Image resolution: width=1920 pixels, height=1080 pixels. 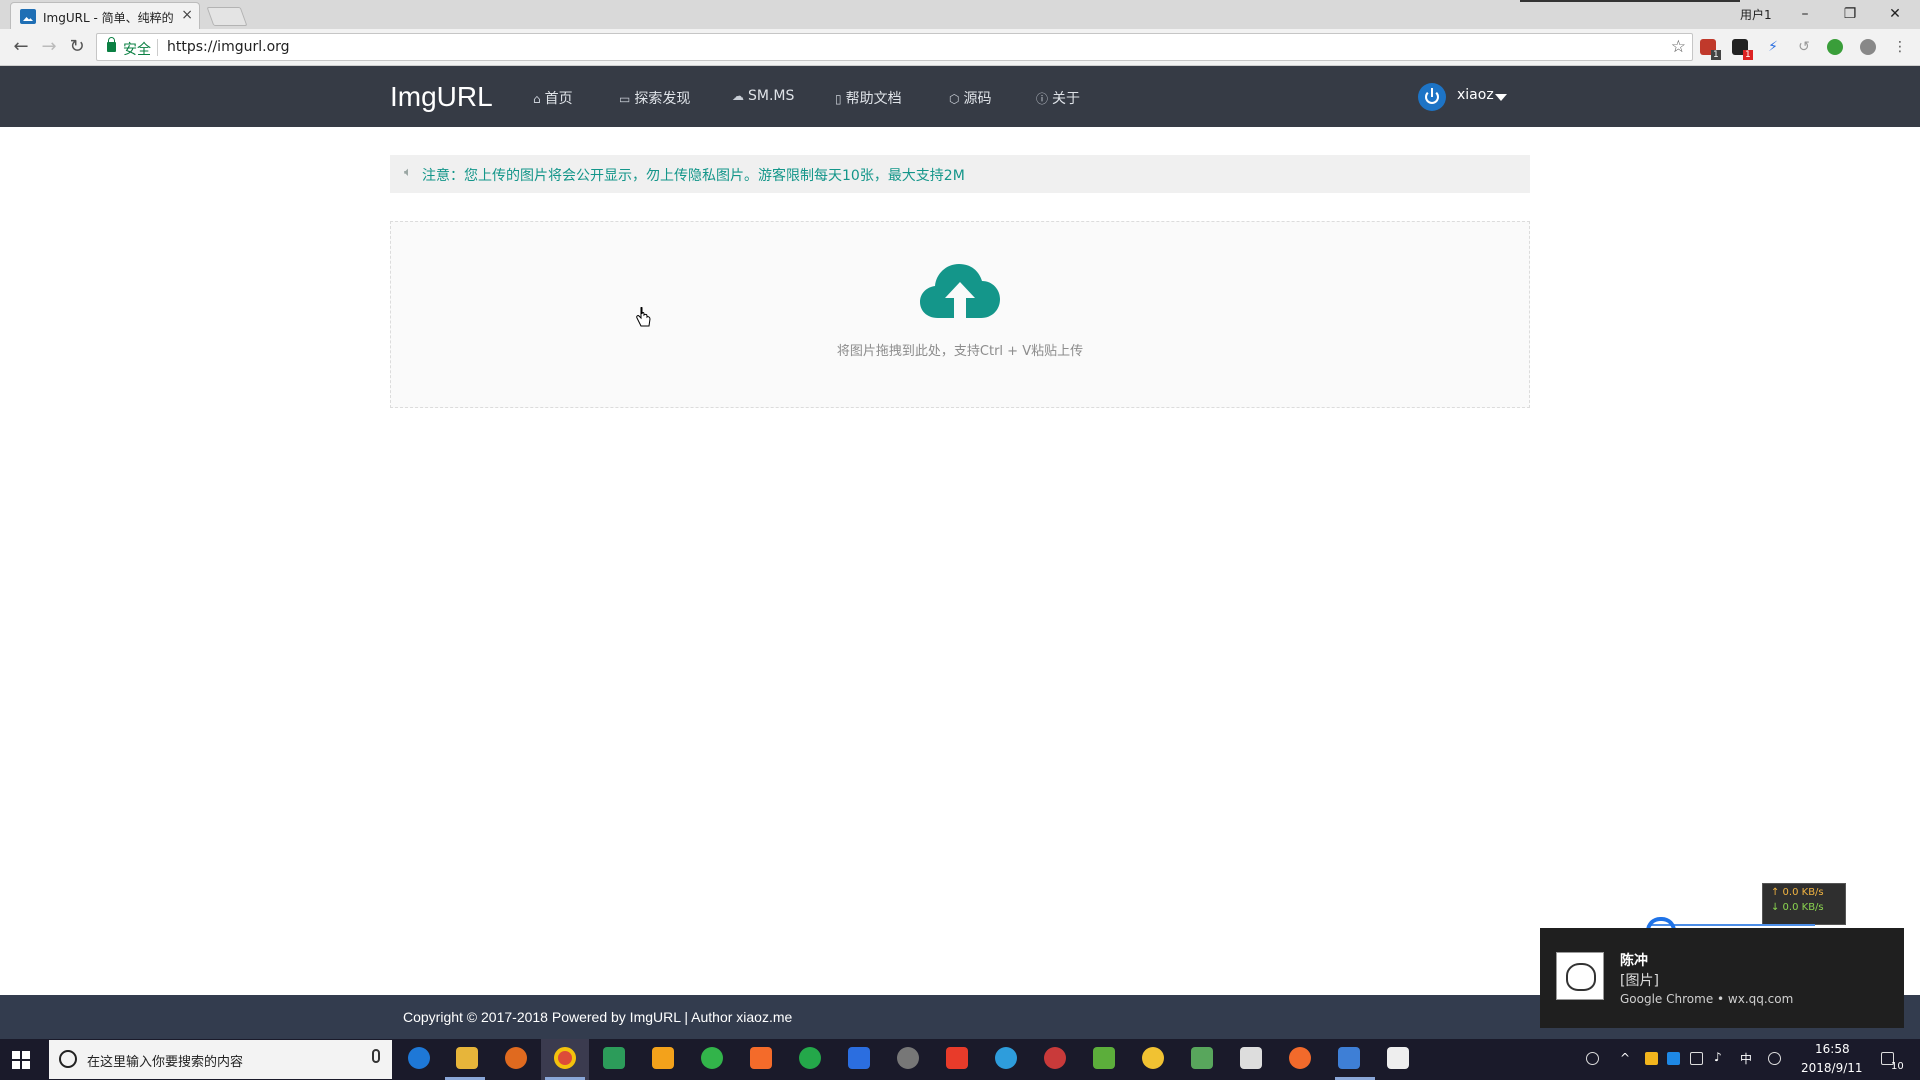 I want to click on notification-count: 10, so click(x=1897, y=1066).